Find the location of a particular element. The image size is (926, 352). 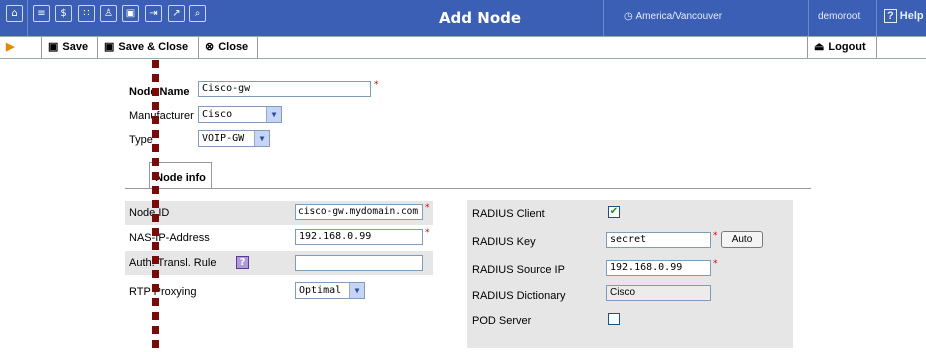

auth-rule-label: Auth. Transl. Rule is located at coordinates (173, 263).